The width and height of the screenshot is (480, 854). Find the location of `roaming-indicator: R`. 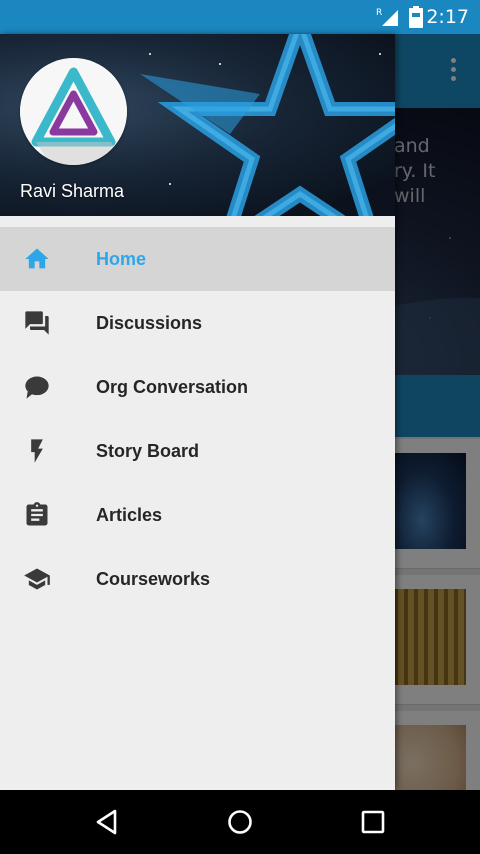

roaming-indicator: R is located at coordinates (379, 13).